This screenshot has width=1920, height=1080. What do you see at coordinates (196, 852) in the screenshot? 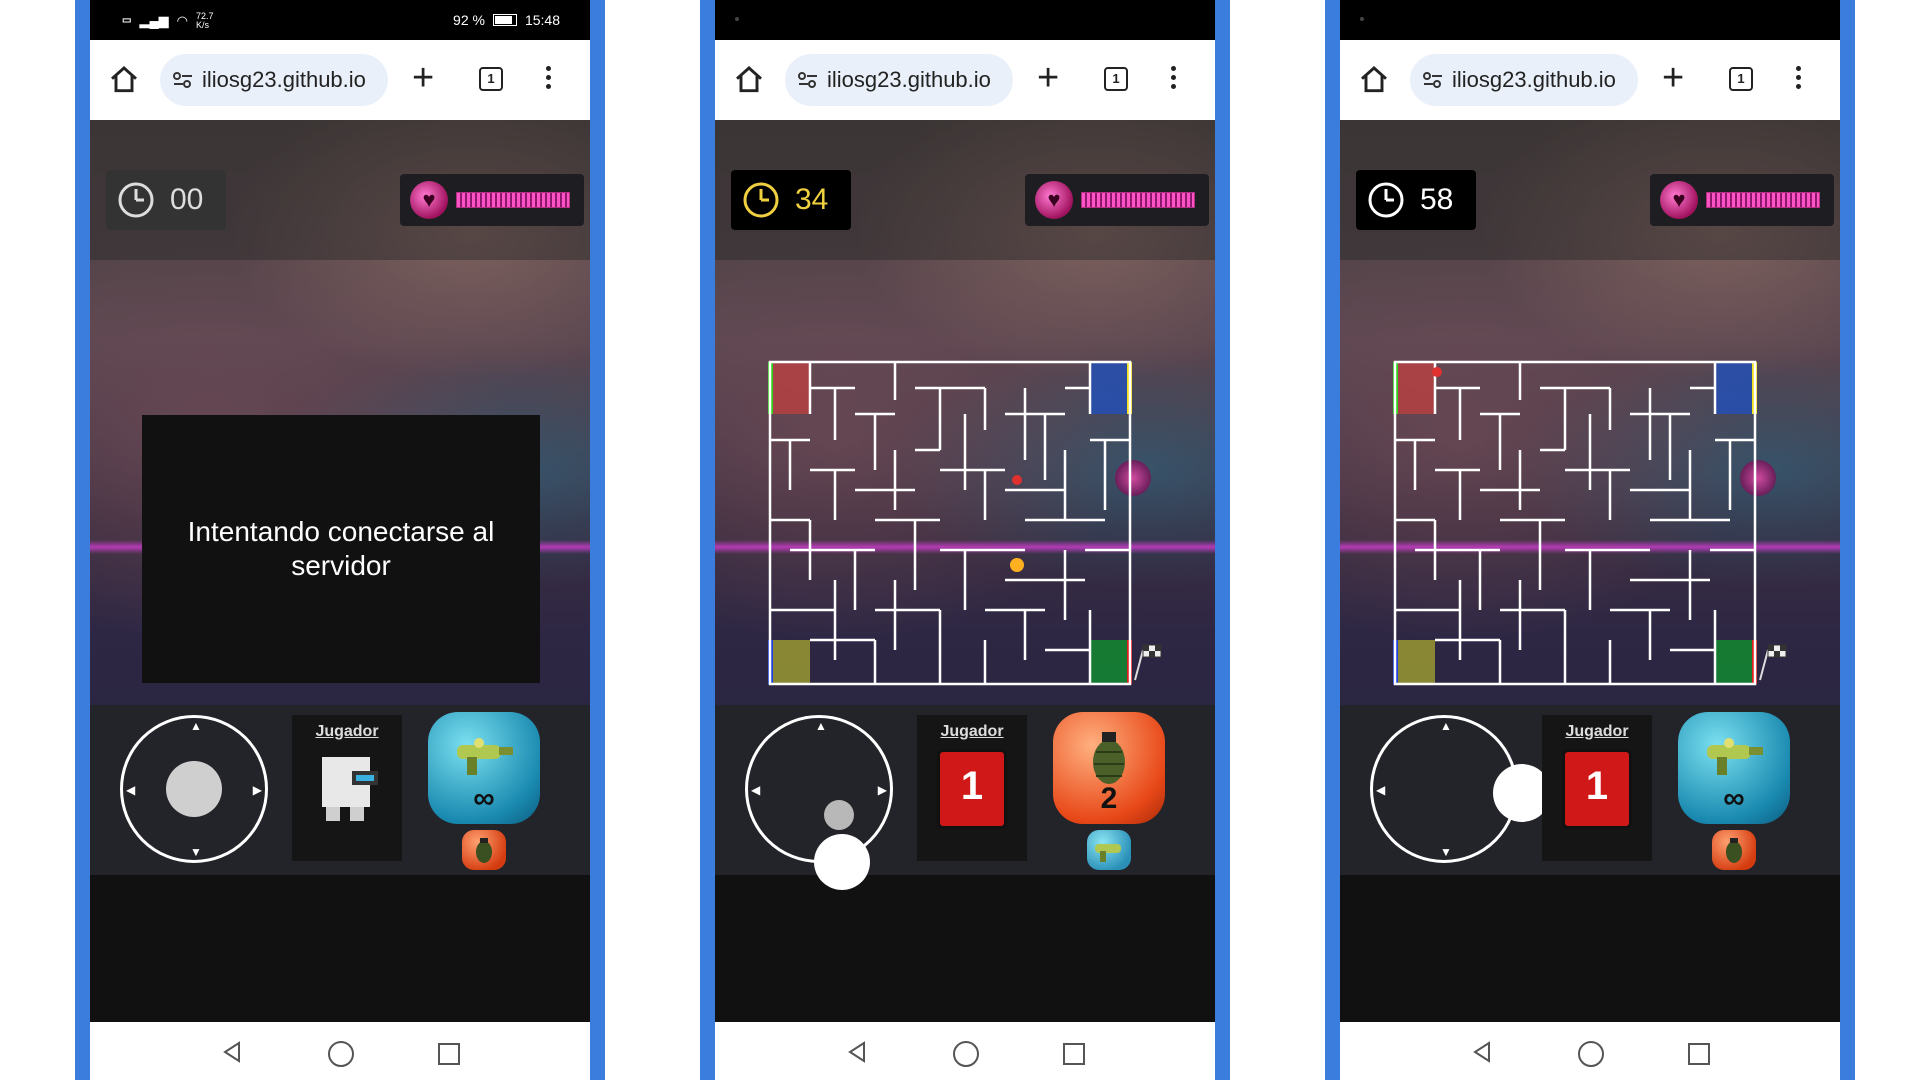
I see `joystick-down-arrow-icon: ▼` at bounding box center [196, 852].